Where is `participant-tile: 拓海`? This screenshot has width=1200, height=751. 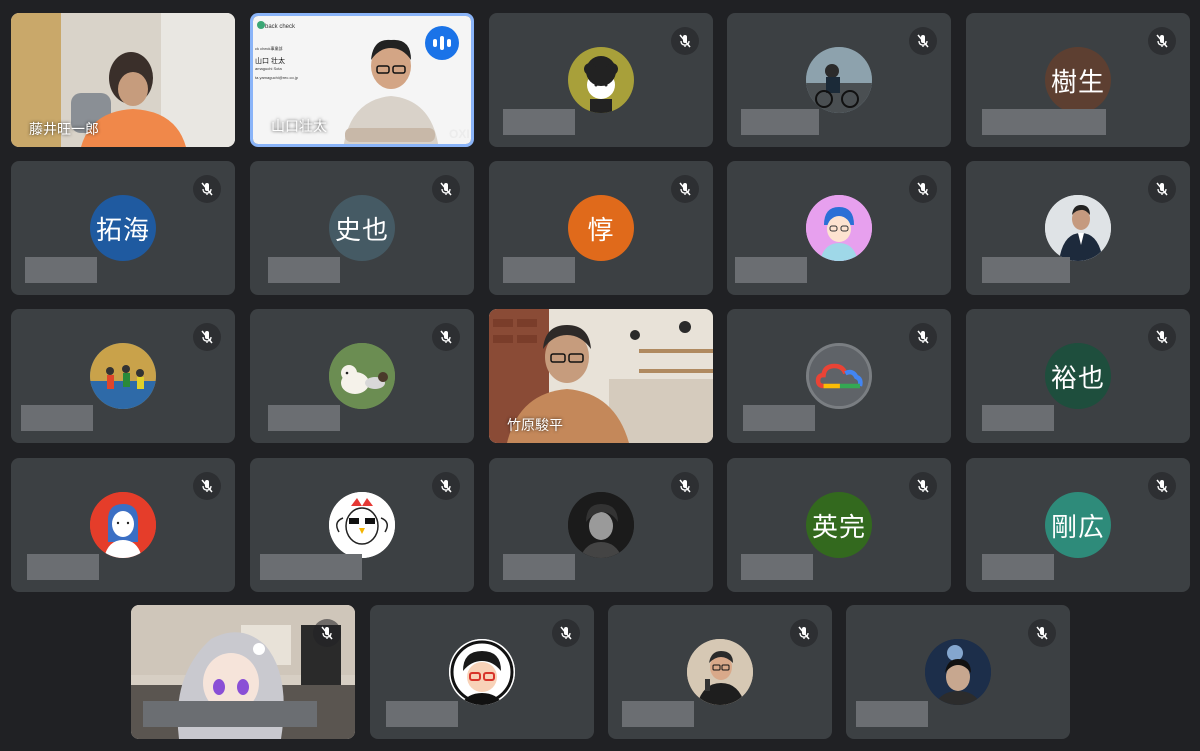 participant-tile: 拓海 is located at coordinates (123, 228).